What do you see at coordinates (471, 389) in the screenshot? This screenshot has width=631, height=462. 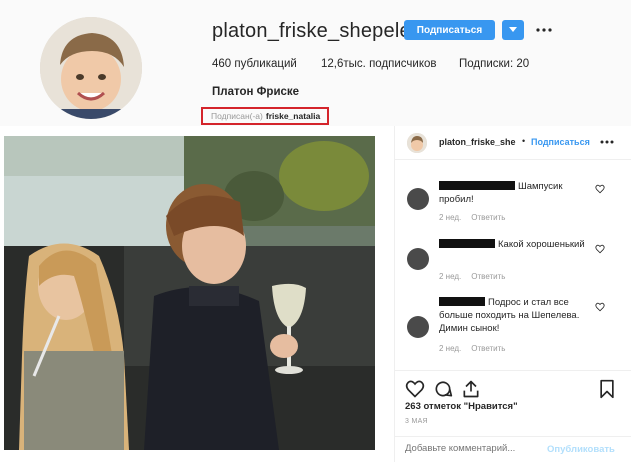 I see `share-upload-icon` at bounding box center [471, 389].